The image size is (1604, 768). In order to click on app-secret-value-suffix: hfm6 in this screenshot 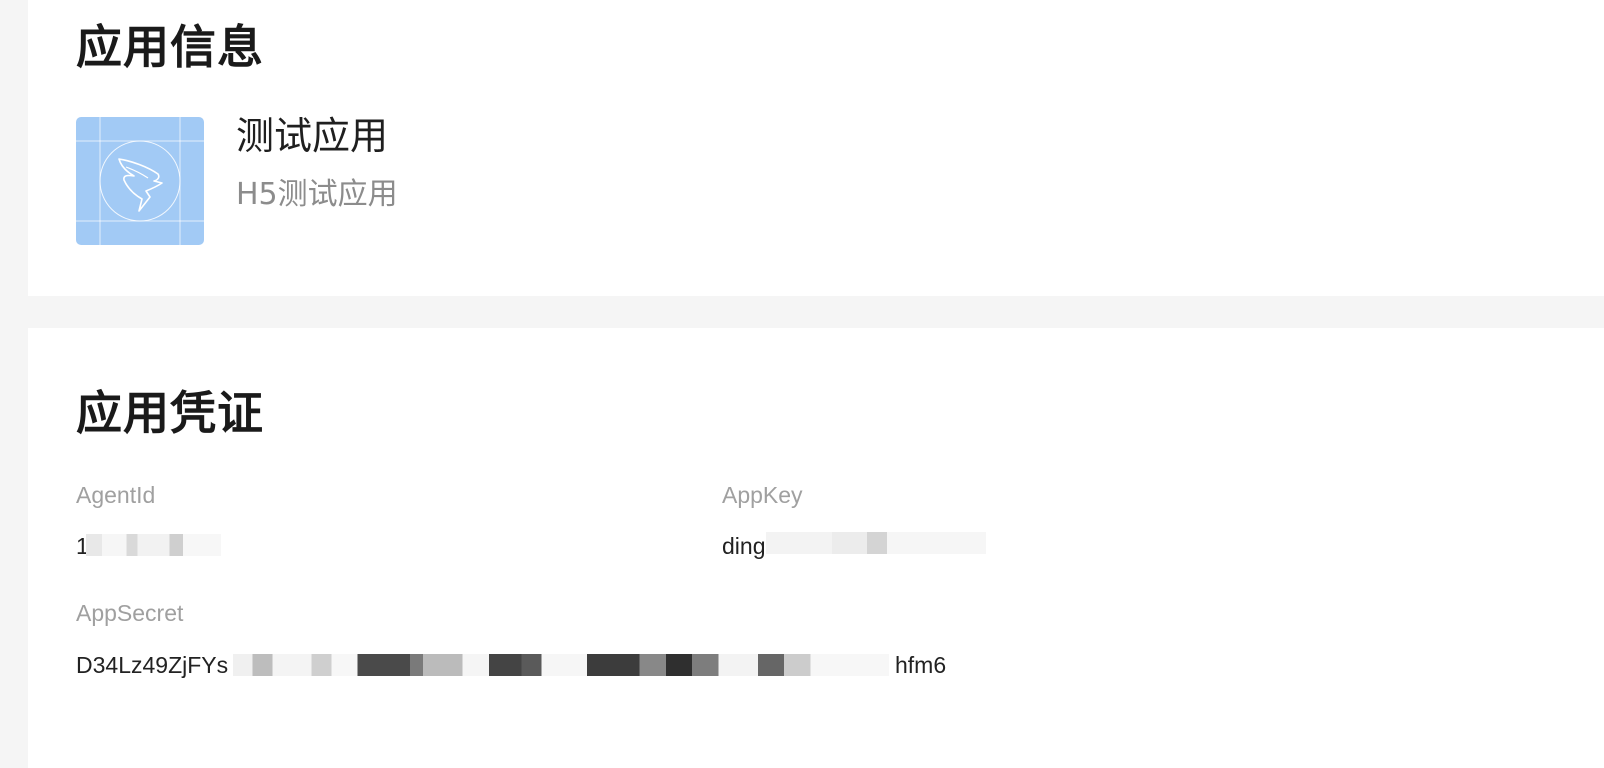, I will do `click(921, 665)`.